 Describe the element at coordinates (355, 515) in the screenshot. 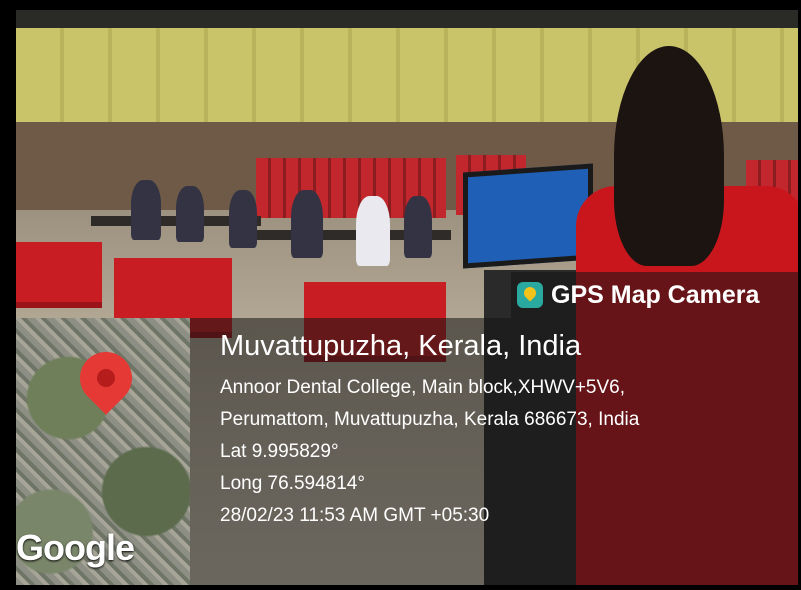

I see `datetime: 28/02/23 11:53 AM GMT +05:30` at that location.